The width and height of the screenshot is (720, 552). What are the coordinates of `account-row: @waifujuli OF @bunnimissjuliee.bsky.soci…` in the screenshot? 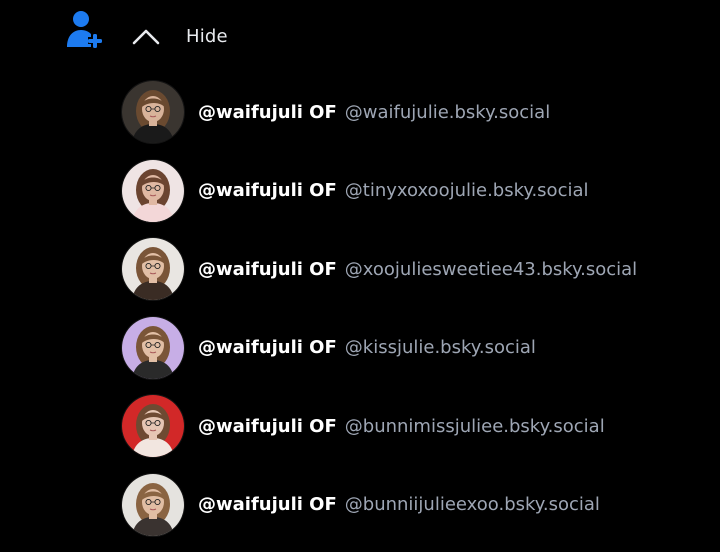 It's located at (421, 426).